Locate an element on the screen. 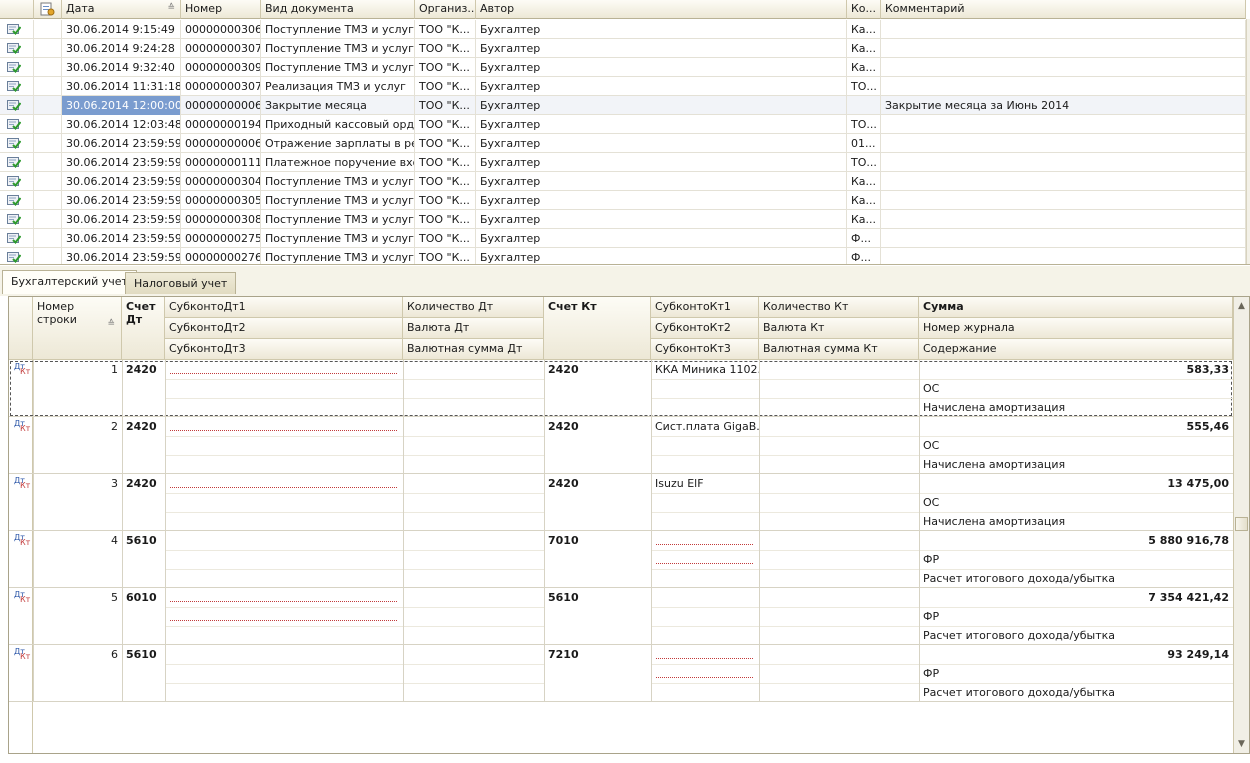 The height and width of the screenshot is (763, 1250). journal-header-posted is located at coordinates (48, 9).